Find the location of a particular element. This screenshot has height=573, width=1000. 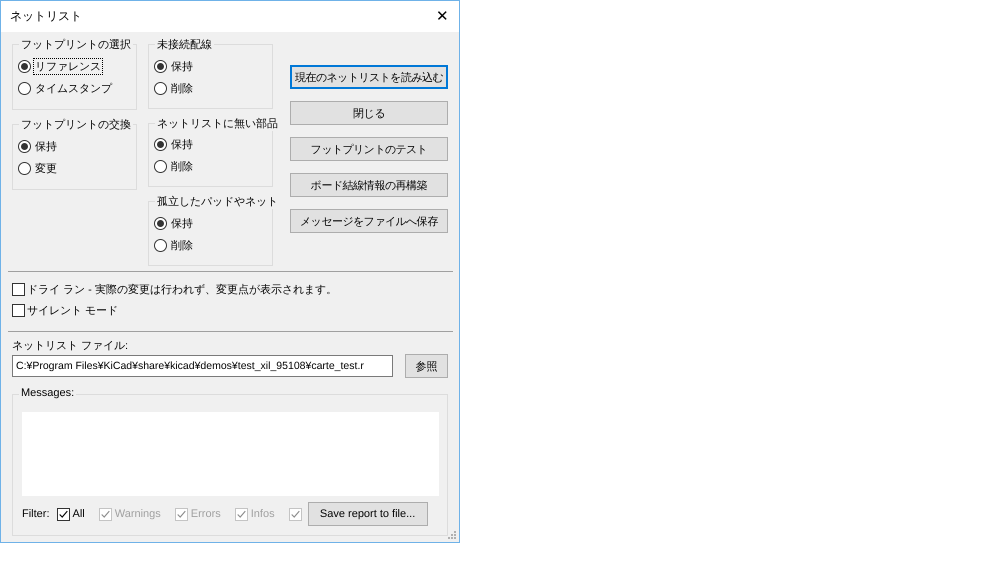

group-title: 未接続配線 is located at coordinates (184, 44).